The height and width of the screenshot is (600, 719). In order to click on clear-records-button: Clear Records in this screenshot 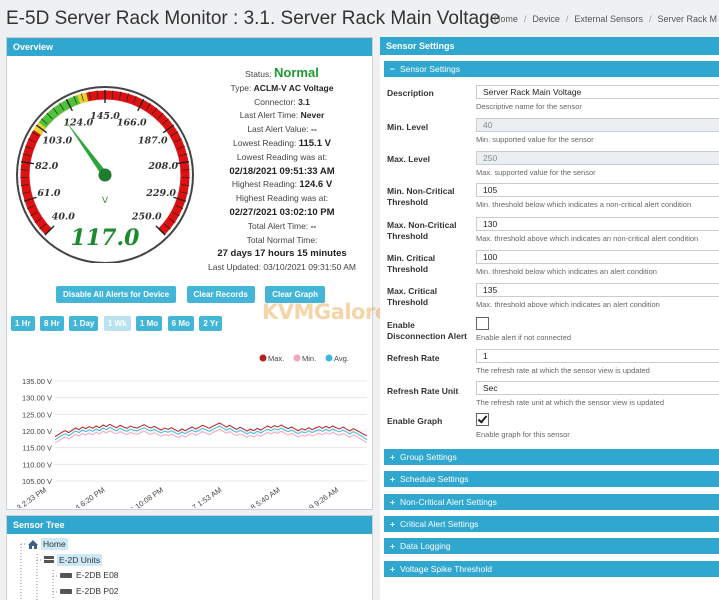, I will do `click(220, 294)`.